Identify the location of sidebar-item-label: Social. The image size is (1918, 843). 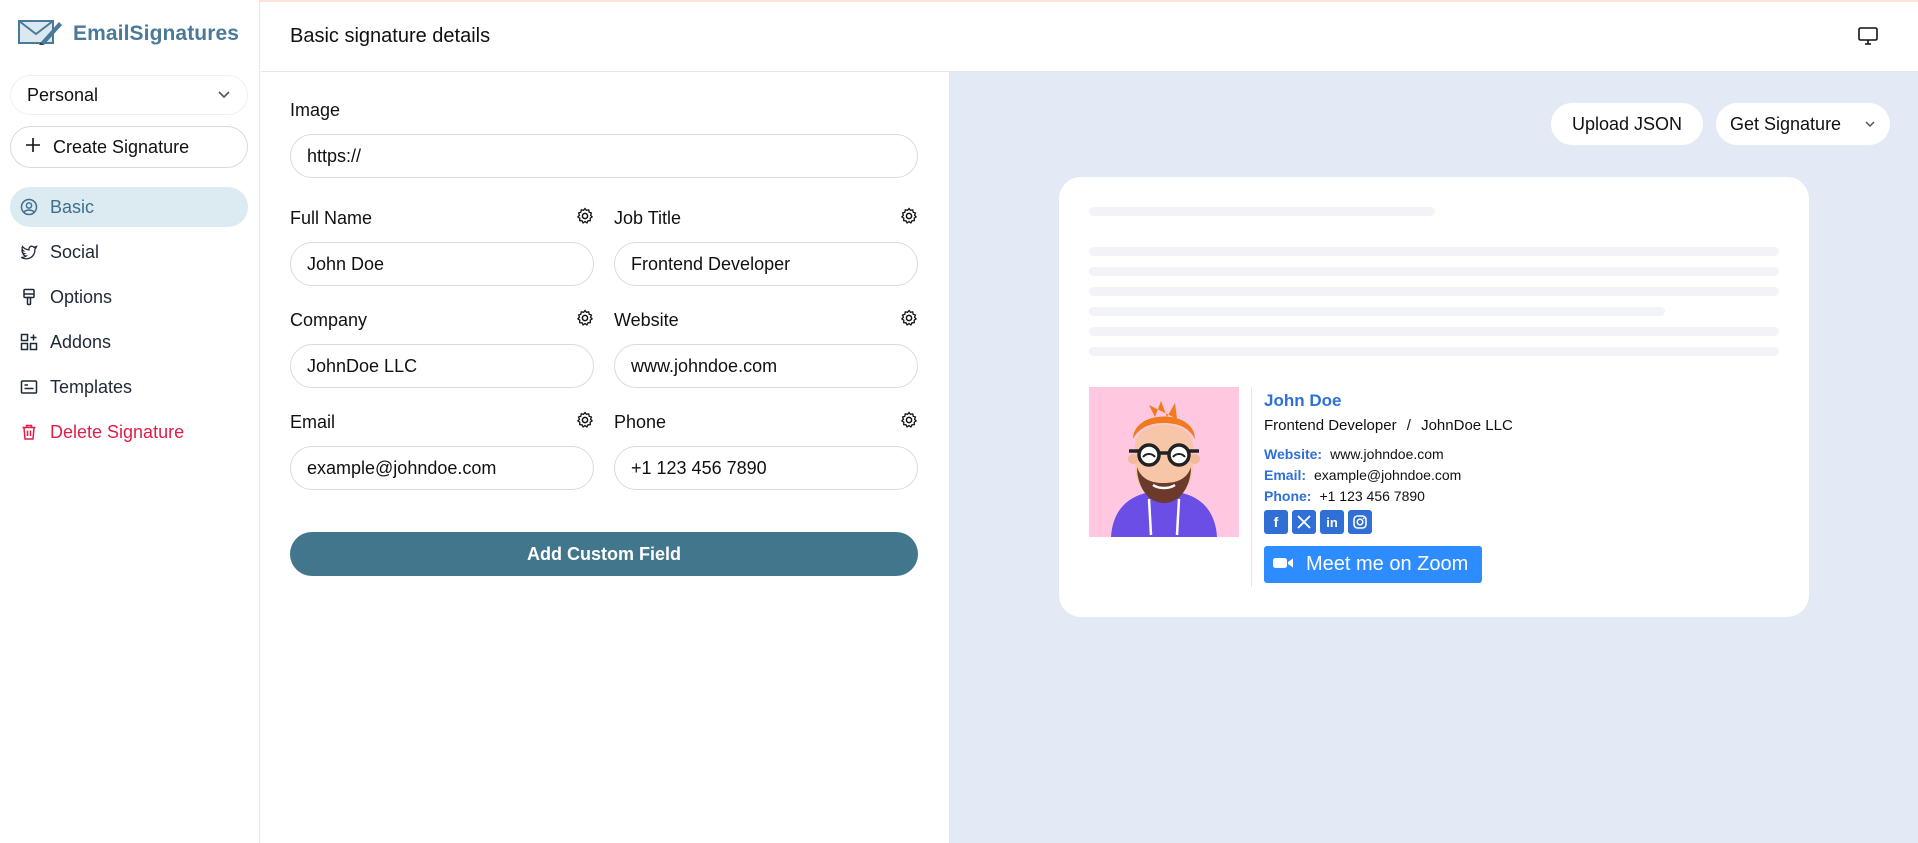
(75, 251).